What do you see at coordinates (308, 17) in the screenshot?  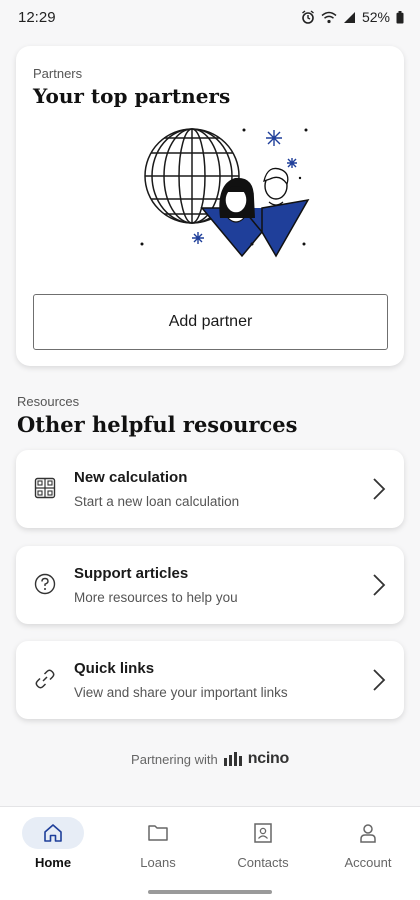 I see `alarm-icon` at bounding box center [308, 17].